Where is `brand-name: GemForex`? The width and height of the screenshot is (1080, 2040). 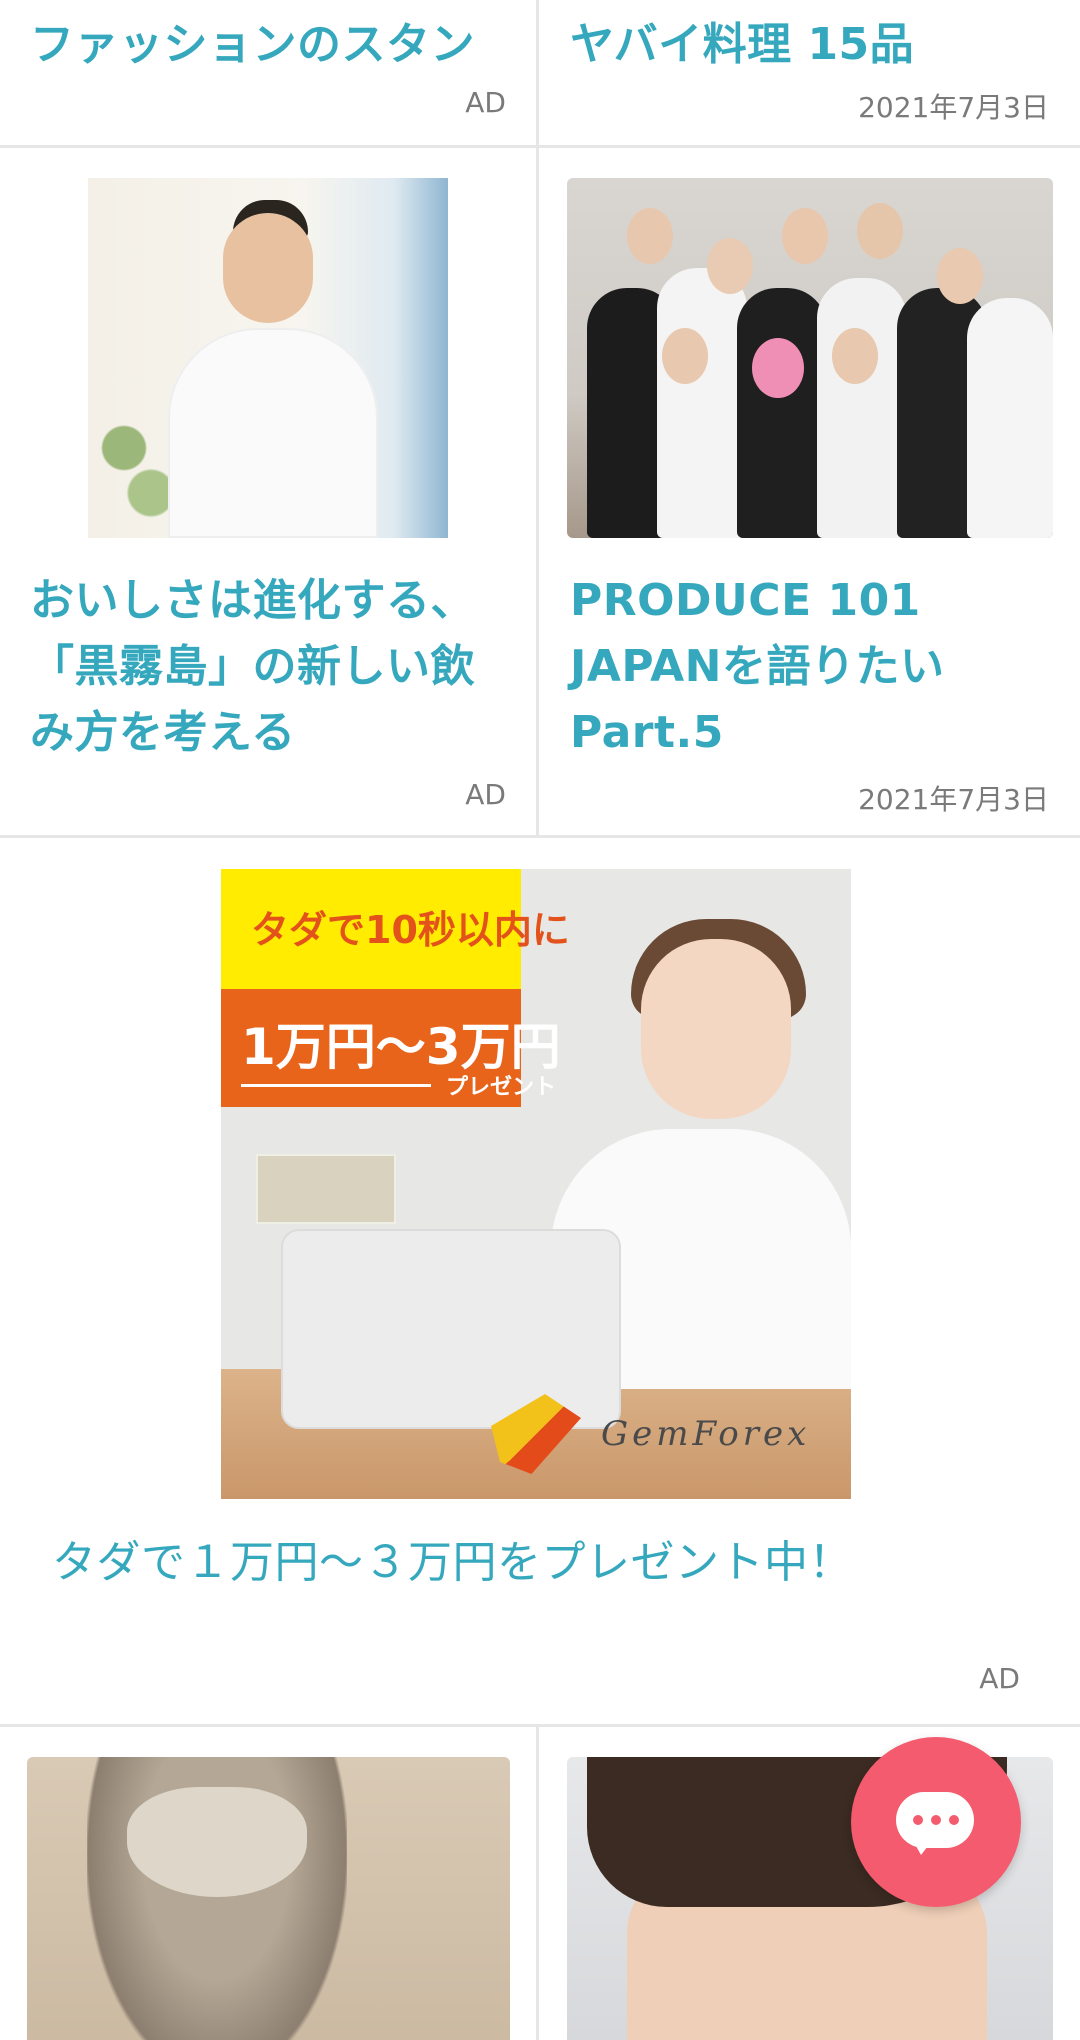
brand-name: GemForex is located at coordinates (706, 1434).